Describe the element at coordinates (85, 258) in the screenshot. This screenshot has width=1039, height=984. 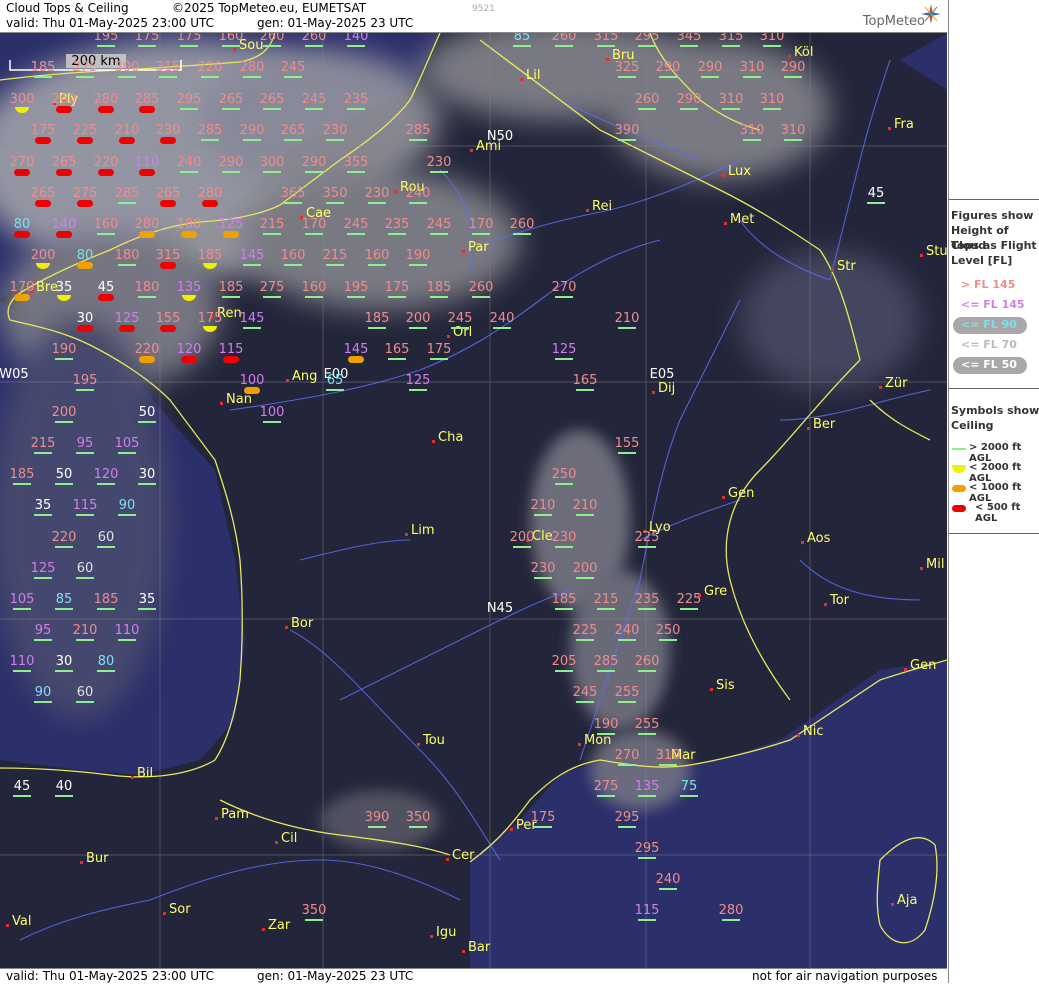
I see `cloud-top-station: 80` at that location.